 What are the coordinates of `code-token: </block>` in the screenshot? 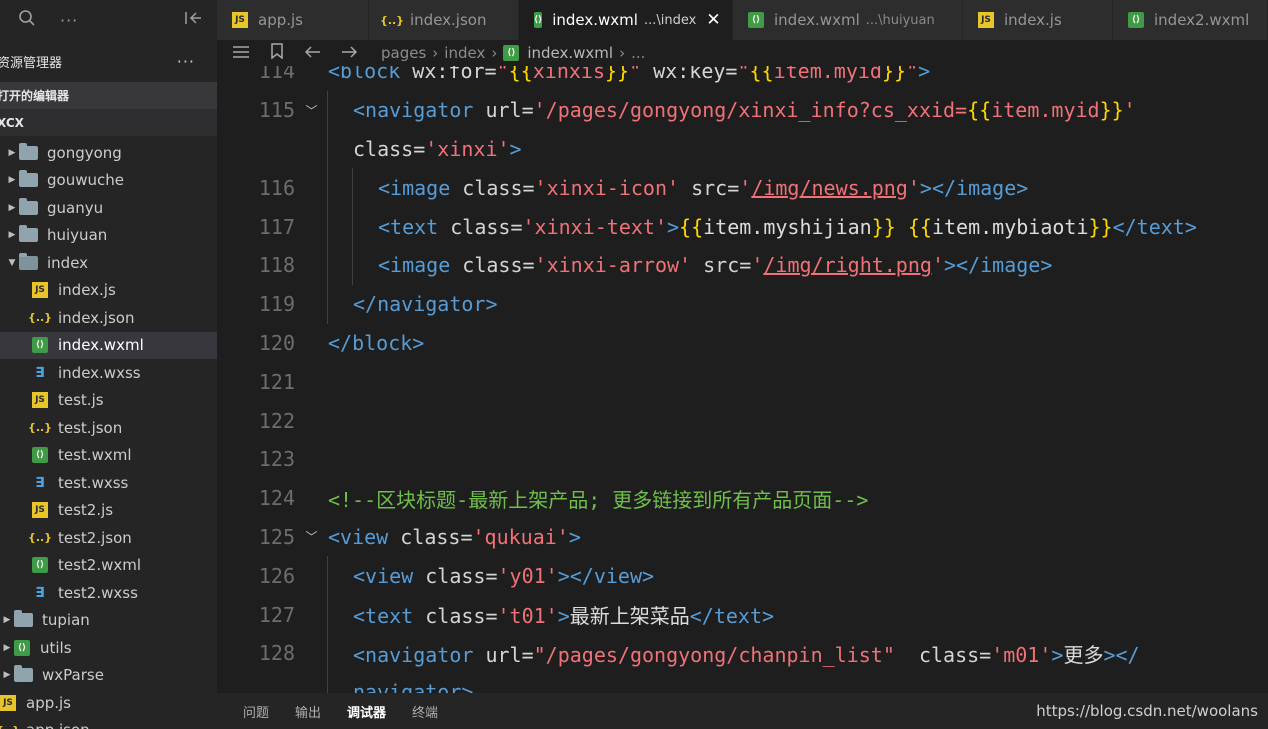 It's located at (376, 342).